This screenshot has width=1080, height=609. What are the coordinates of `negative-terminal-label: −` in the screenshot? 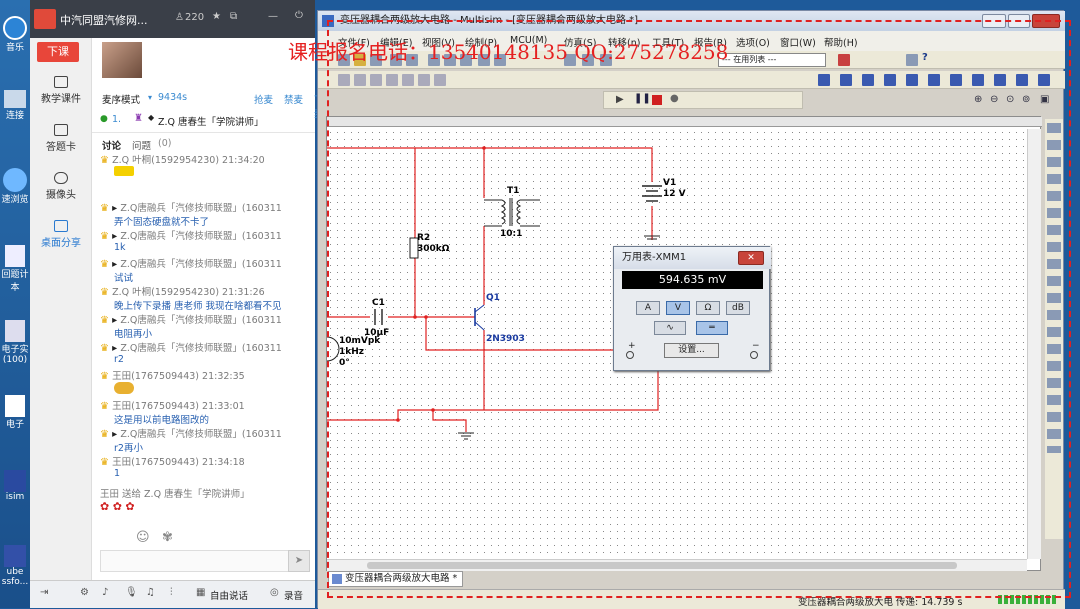 It's located at (756, 346).